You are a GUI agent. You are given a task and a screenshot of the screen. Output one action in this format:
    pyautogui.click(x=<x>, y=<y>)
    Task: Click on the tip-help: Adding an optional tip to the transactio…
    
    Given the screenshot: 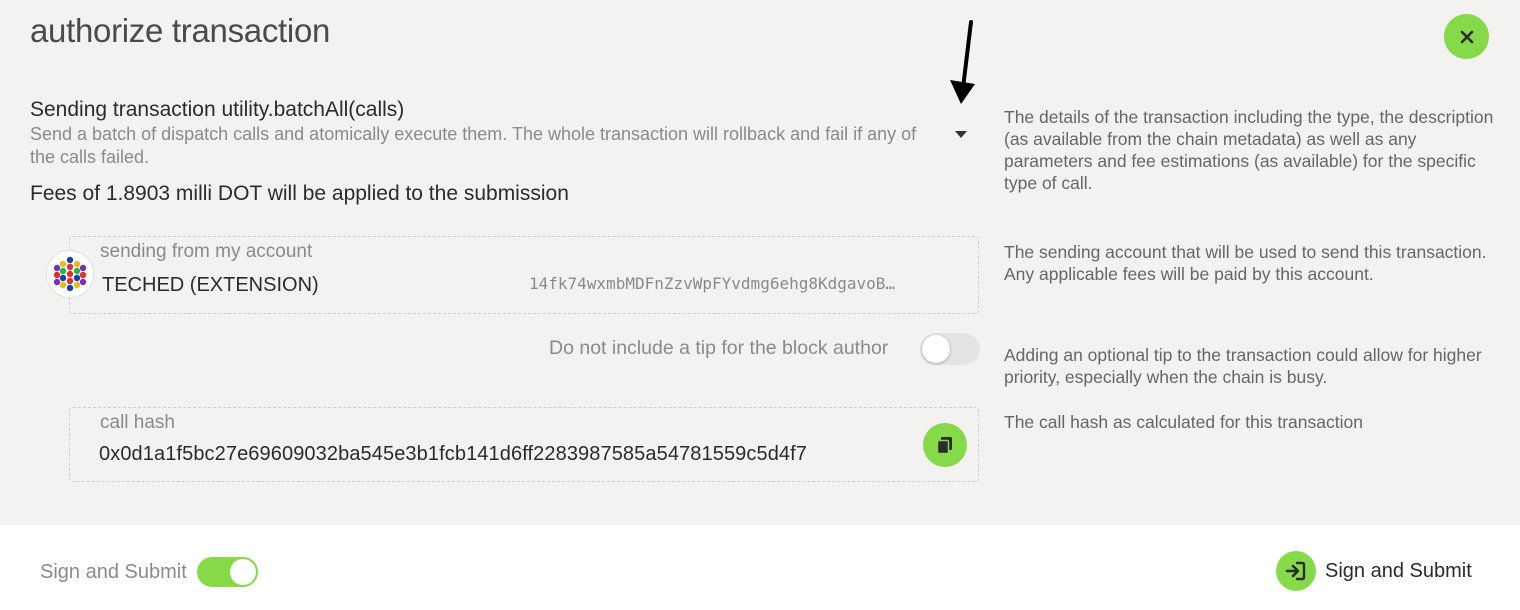 What is the action you would take?
    pyautogui.click(x=1243, y=366)
    